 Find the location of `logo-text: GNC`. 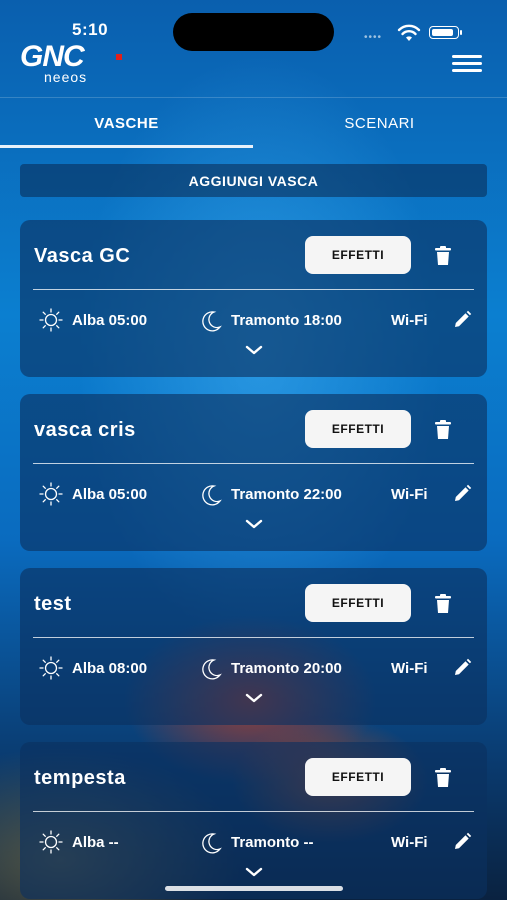

logo-text: GNC is located at coordinates (52, 56).